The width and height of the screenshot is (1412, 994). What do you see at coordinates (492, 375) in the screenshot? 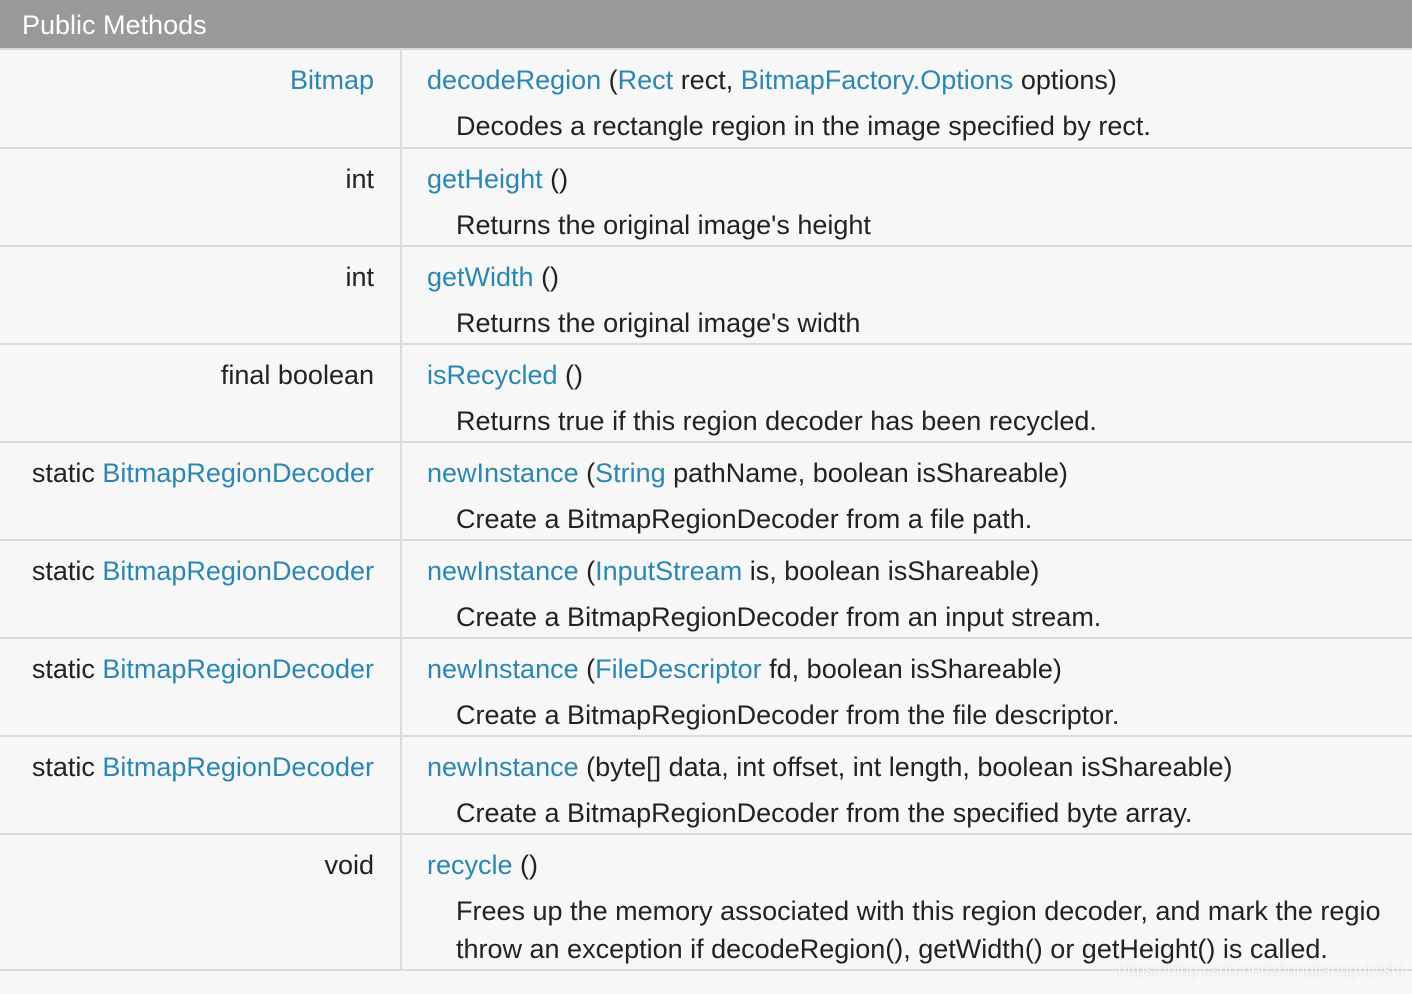
I see `method-name-link: isRecycled` at bounding box center [492, 375].